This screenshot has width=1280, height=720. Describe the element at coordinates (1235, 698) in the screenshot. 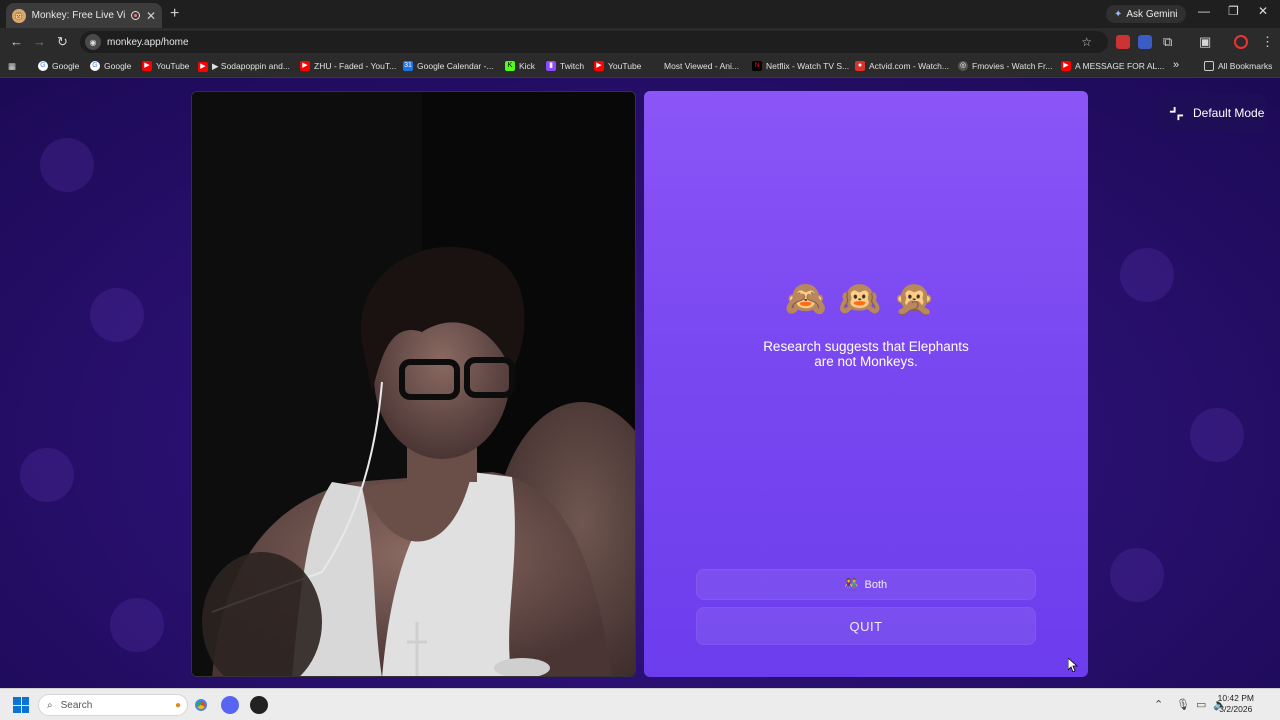

I see `clock-time: 10:42 PM` at that location.